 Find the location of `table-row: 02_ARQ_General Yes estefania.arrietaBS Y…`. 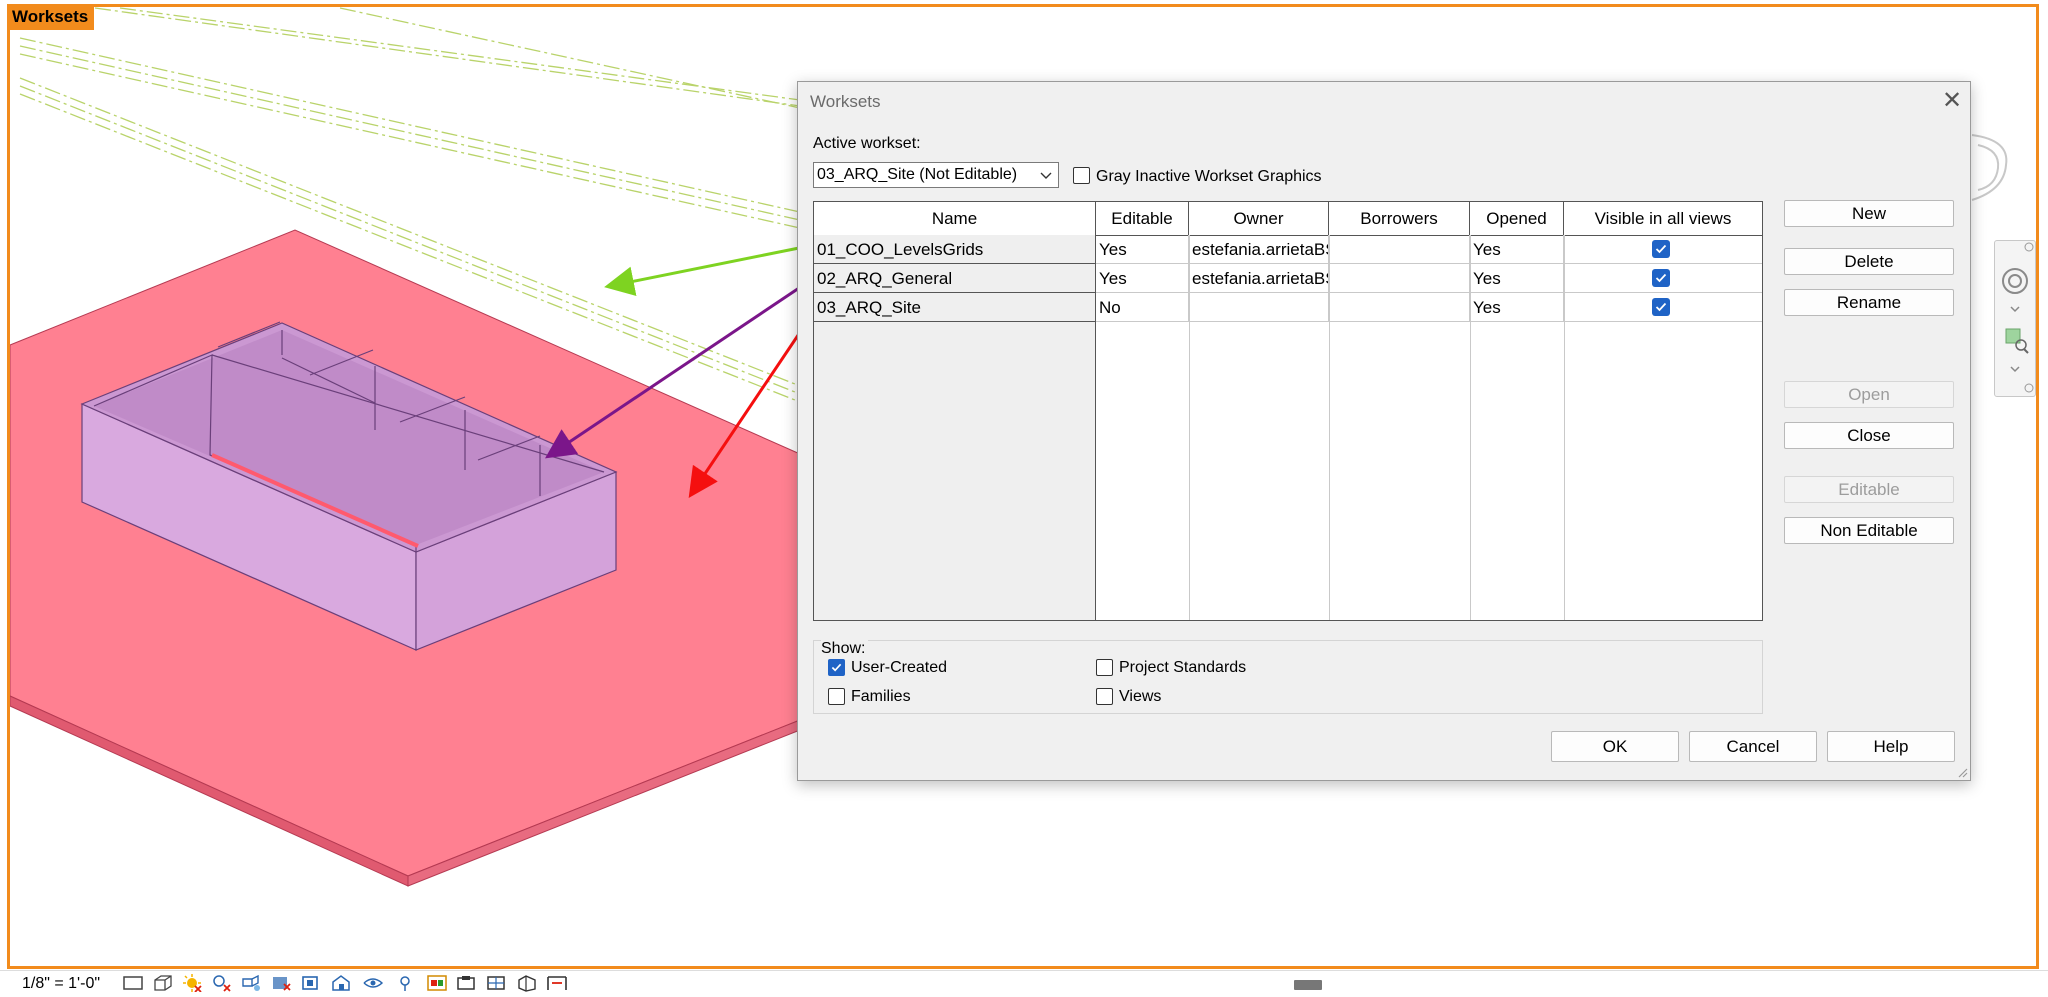

table-row: 02_ARQ_General Yes estefania.arrietaBS Y… is located at coordinates (1288, 278).